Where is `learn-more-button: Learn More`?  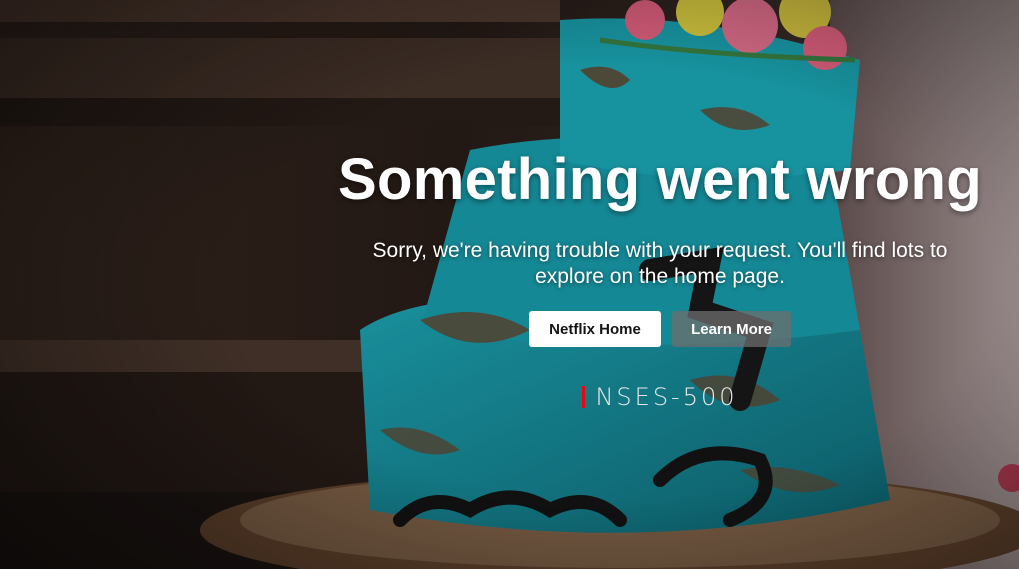
learn-more-button: Learn More is located at coordinates (731, 329).